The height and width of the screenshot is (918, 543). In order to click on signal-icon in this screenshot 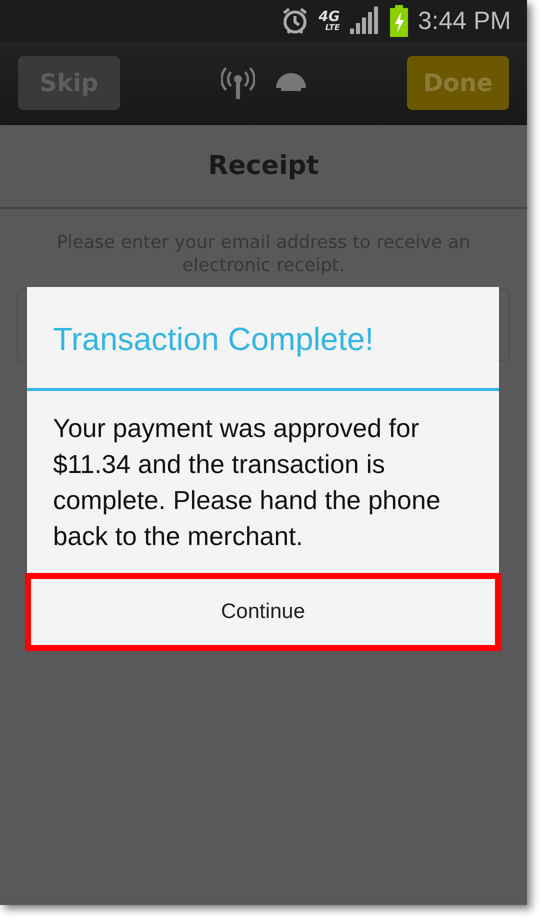, I will do `click(365, 21)`.